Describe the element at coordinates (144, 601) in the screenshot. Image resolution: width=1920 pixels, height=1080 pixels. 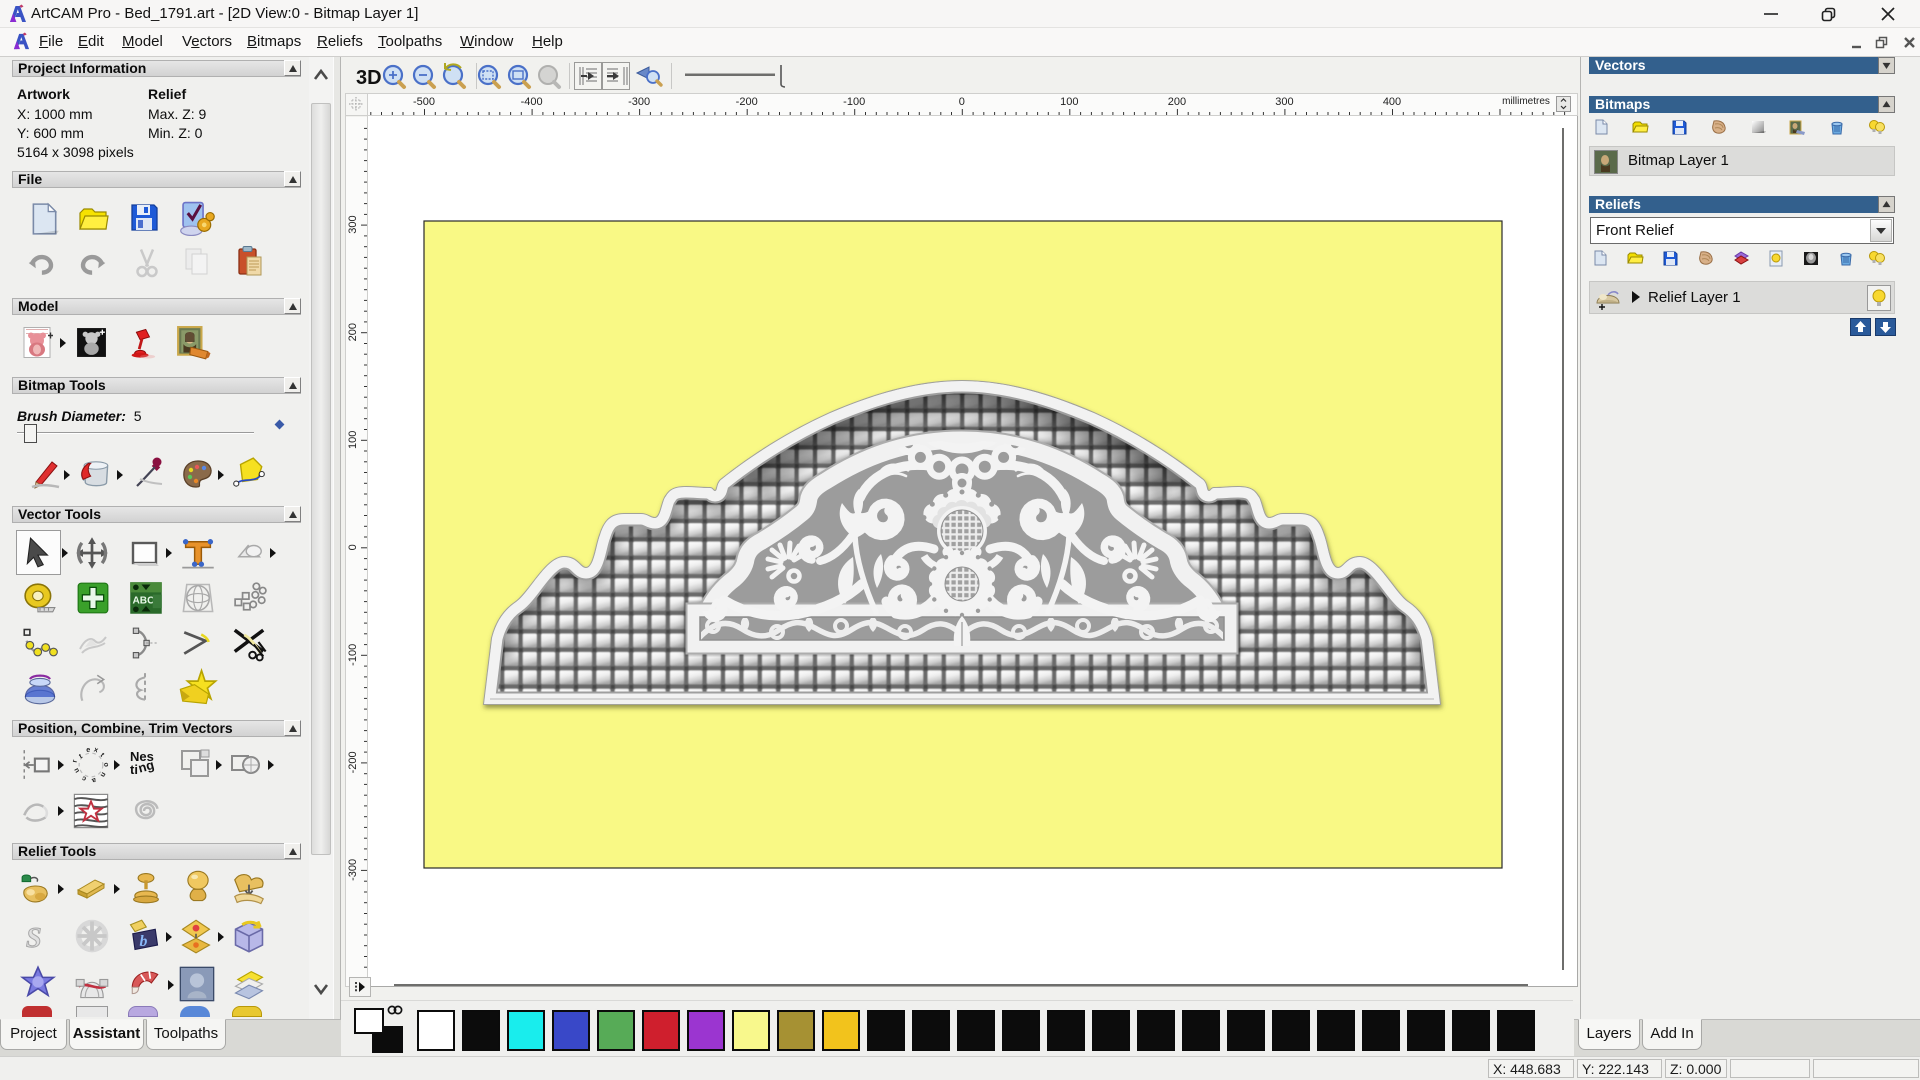
I see `svg-text: ABC` at that location.